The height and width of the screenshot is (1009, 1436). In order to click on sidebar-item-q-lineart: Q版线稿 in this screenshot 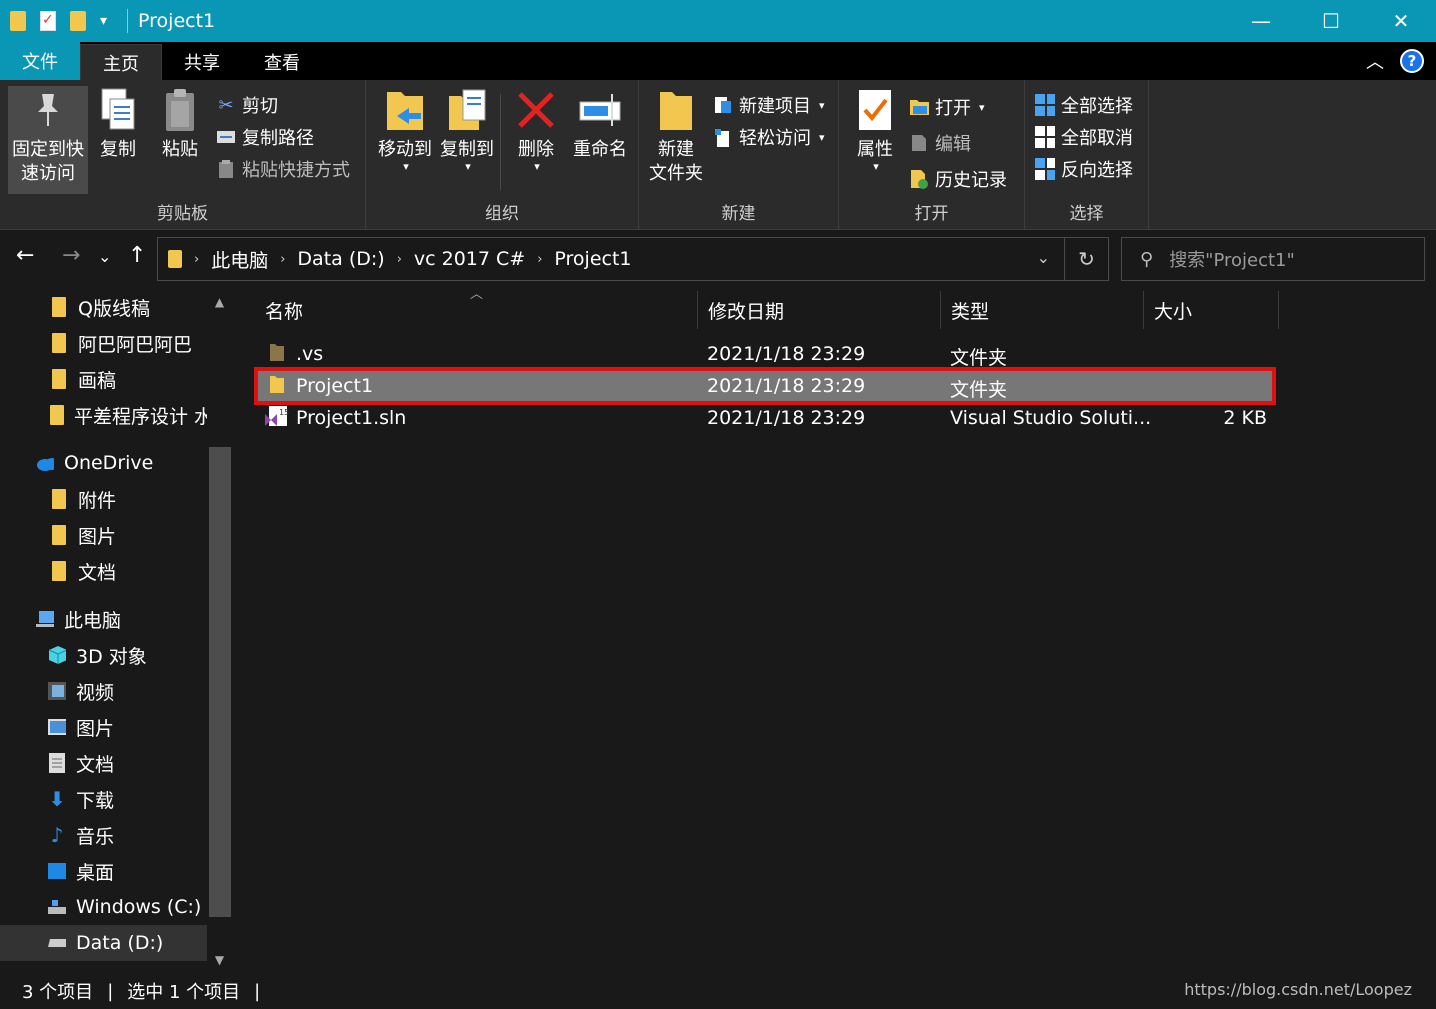, I will do `click(103, 307)`.